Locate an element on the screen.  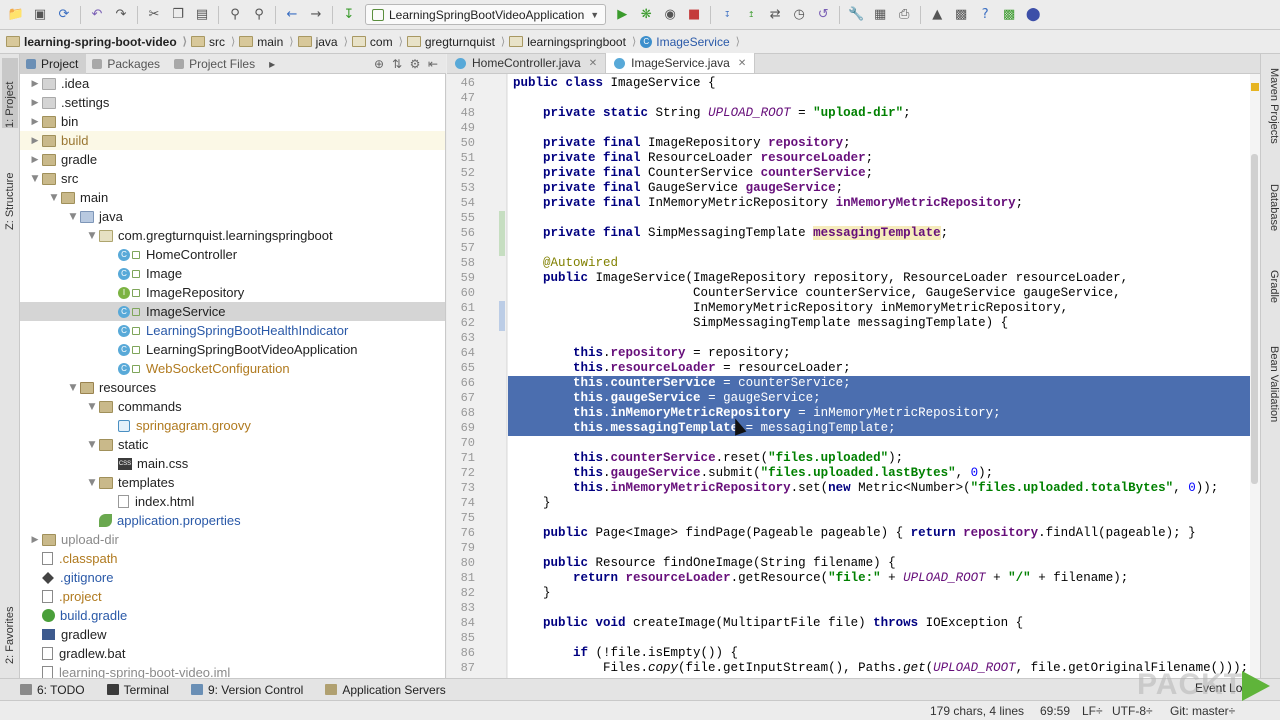
code-line: @Autowired is located at coordinates (879, 263).